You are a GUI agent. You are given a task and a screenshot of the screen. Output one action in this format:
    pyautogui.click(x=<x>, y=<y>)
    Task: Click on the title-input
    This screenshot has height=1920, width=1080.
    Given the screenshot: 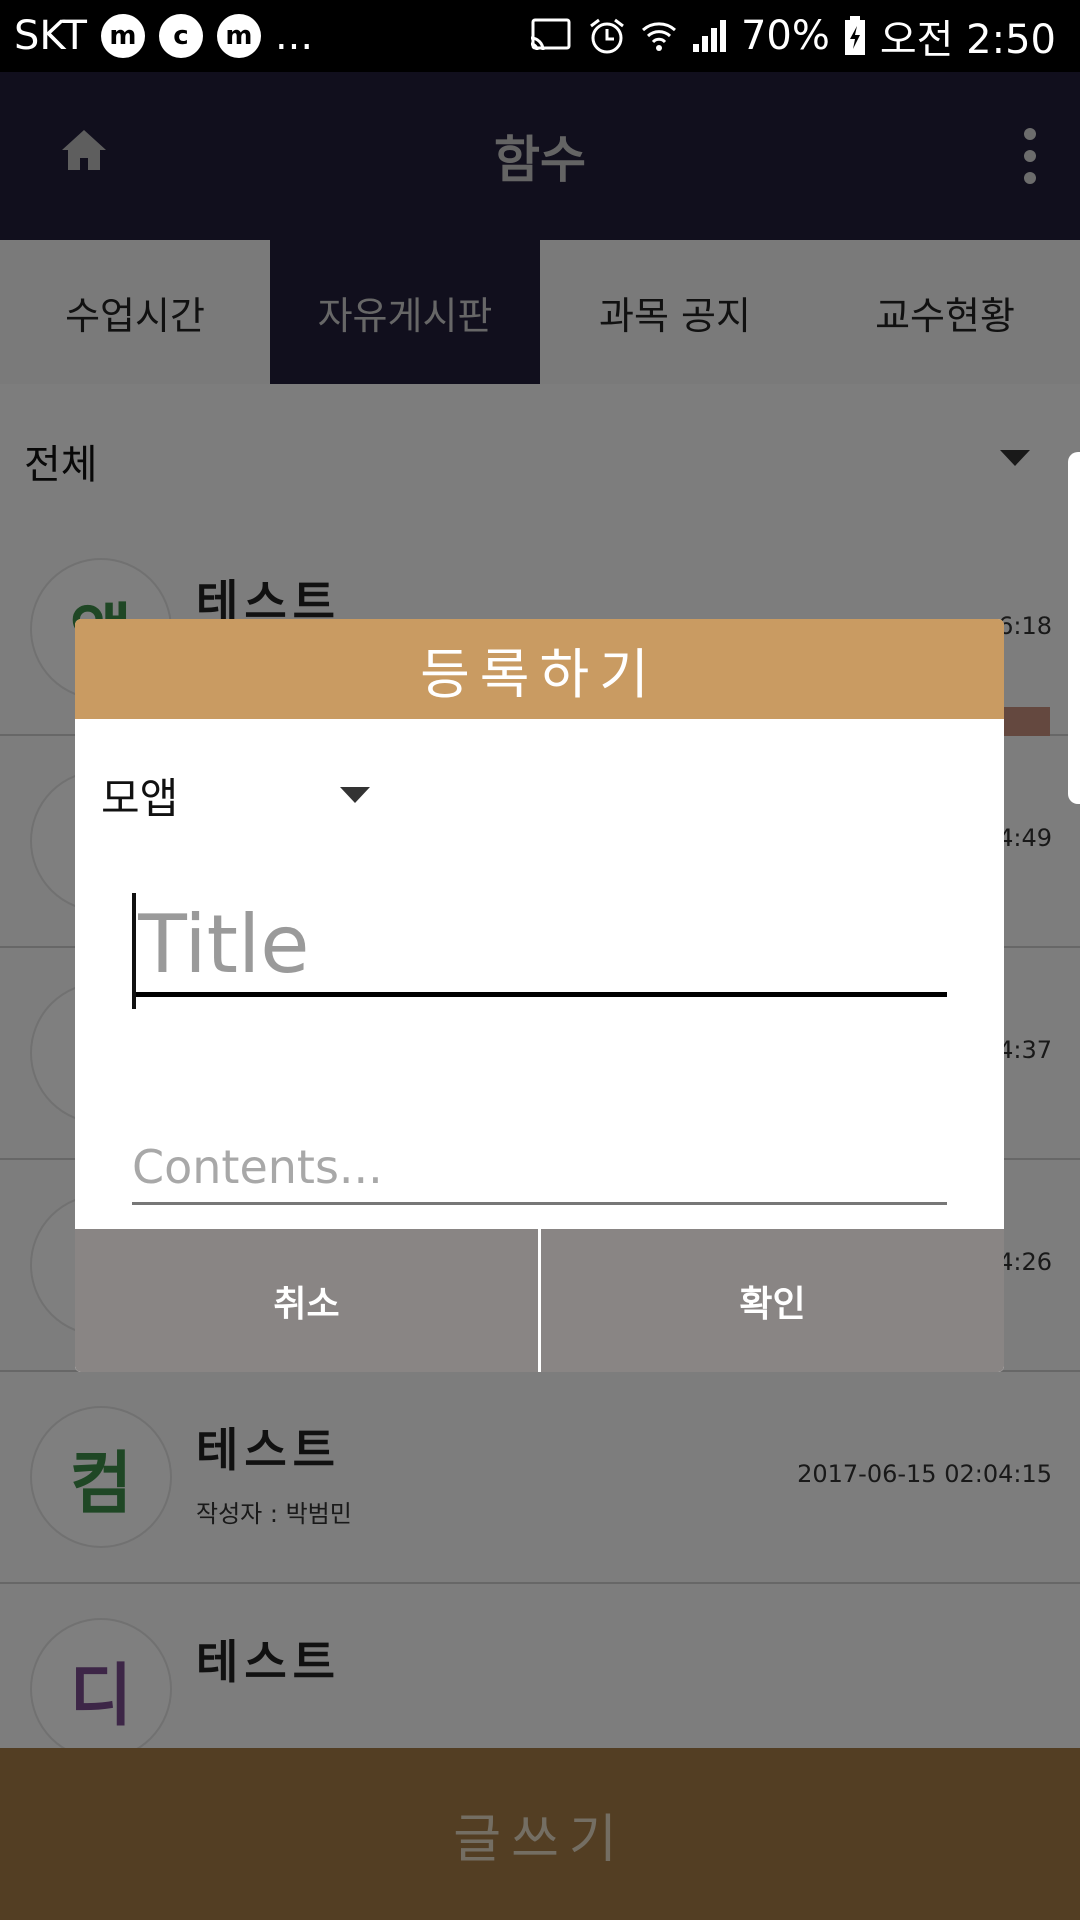 What is the action you would take?
    pyautogui.click(x=539, y=947)
    